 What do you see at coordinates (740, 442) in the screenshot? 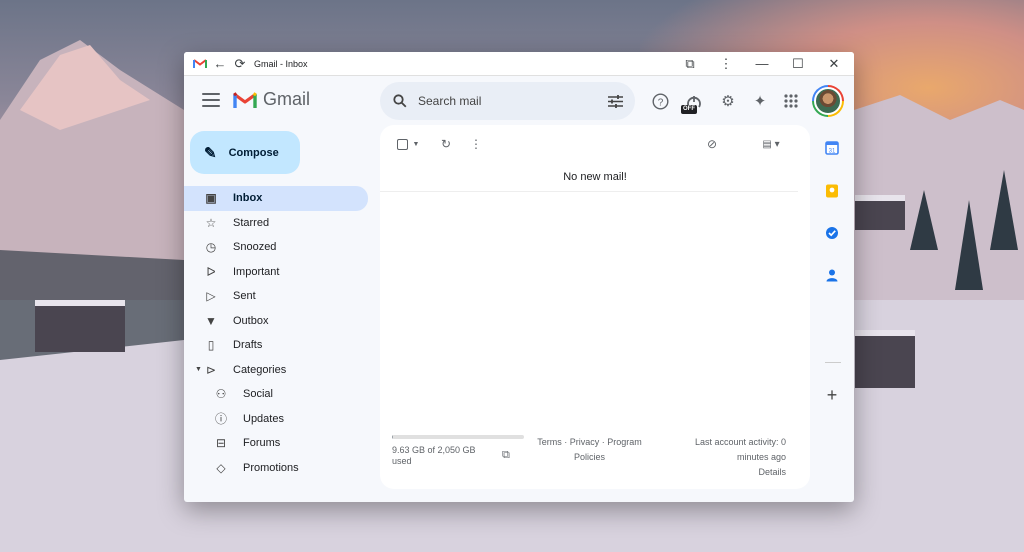
I see `activity-line1: Last account activity: 0` at bounding box center [740, 442].